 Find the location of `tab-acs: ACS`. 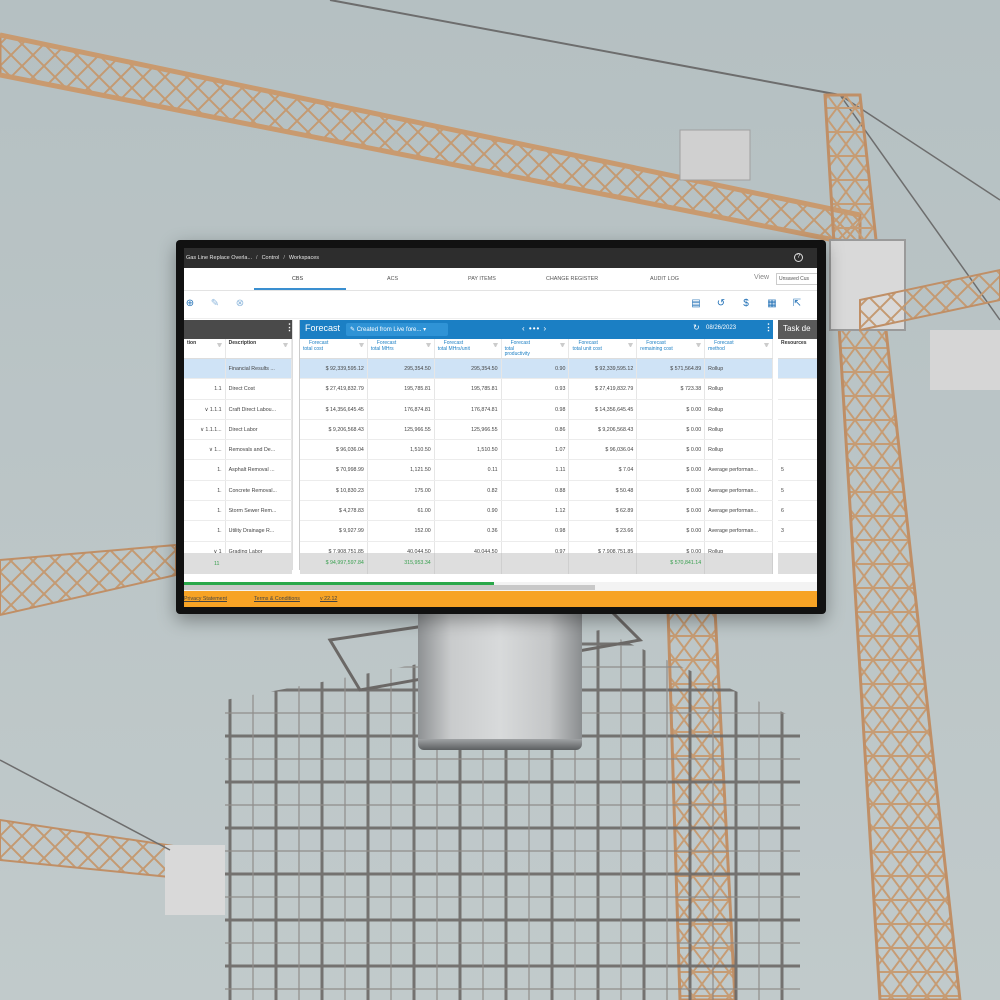

tab-acs: ACS is located at coordinates (392, 279).